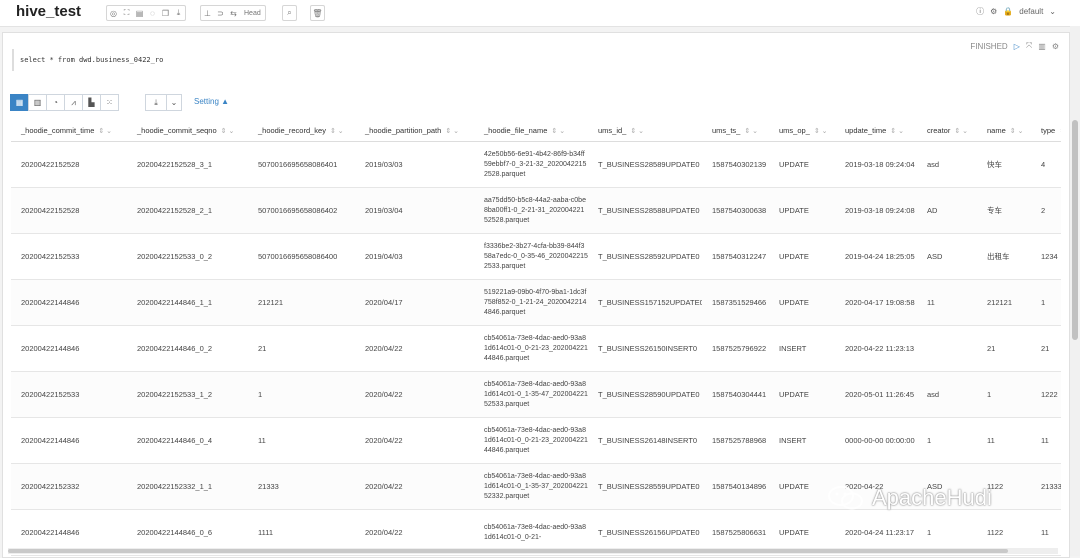  What do you see at coordinates (531, 130) in the screenshot?
I see `column-header: _hoodie_file_name ⇕ ⌄` at bounding box center [531, 130].